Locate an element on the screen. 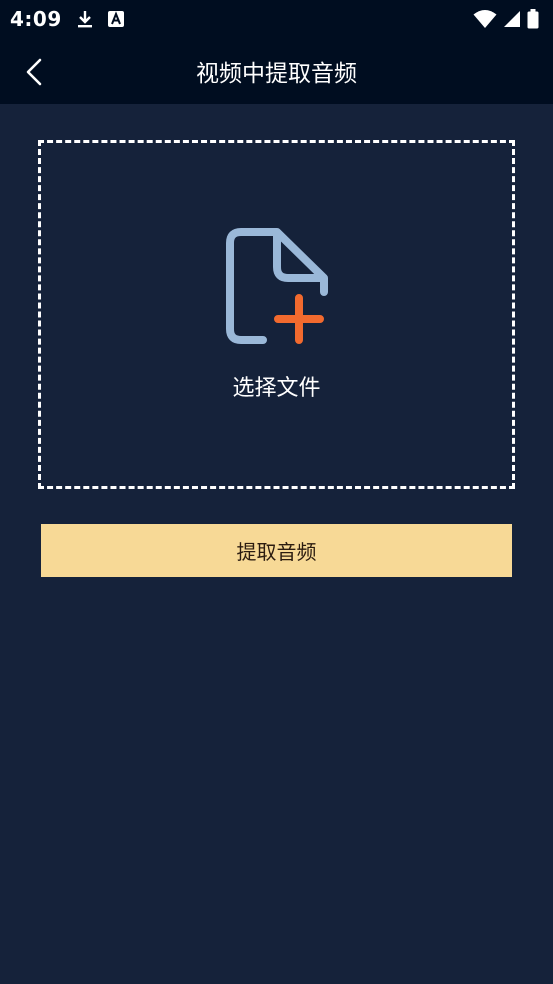  download-icon is located at coordinates (84, 19).